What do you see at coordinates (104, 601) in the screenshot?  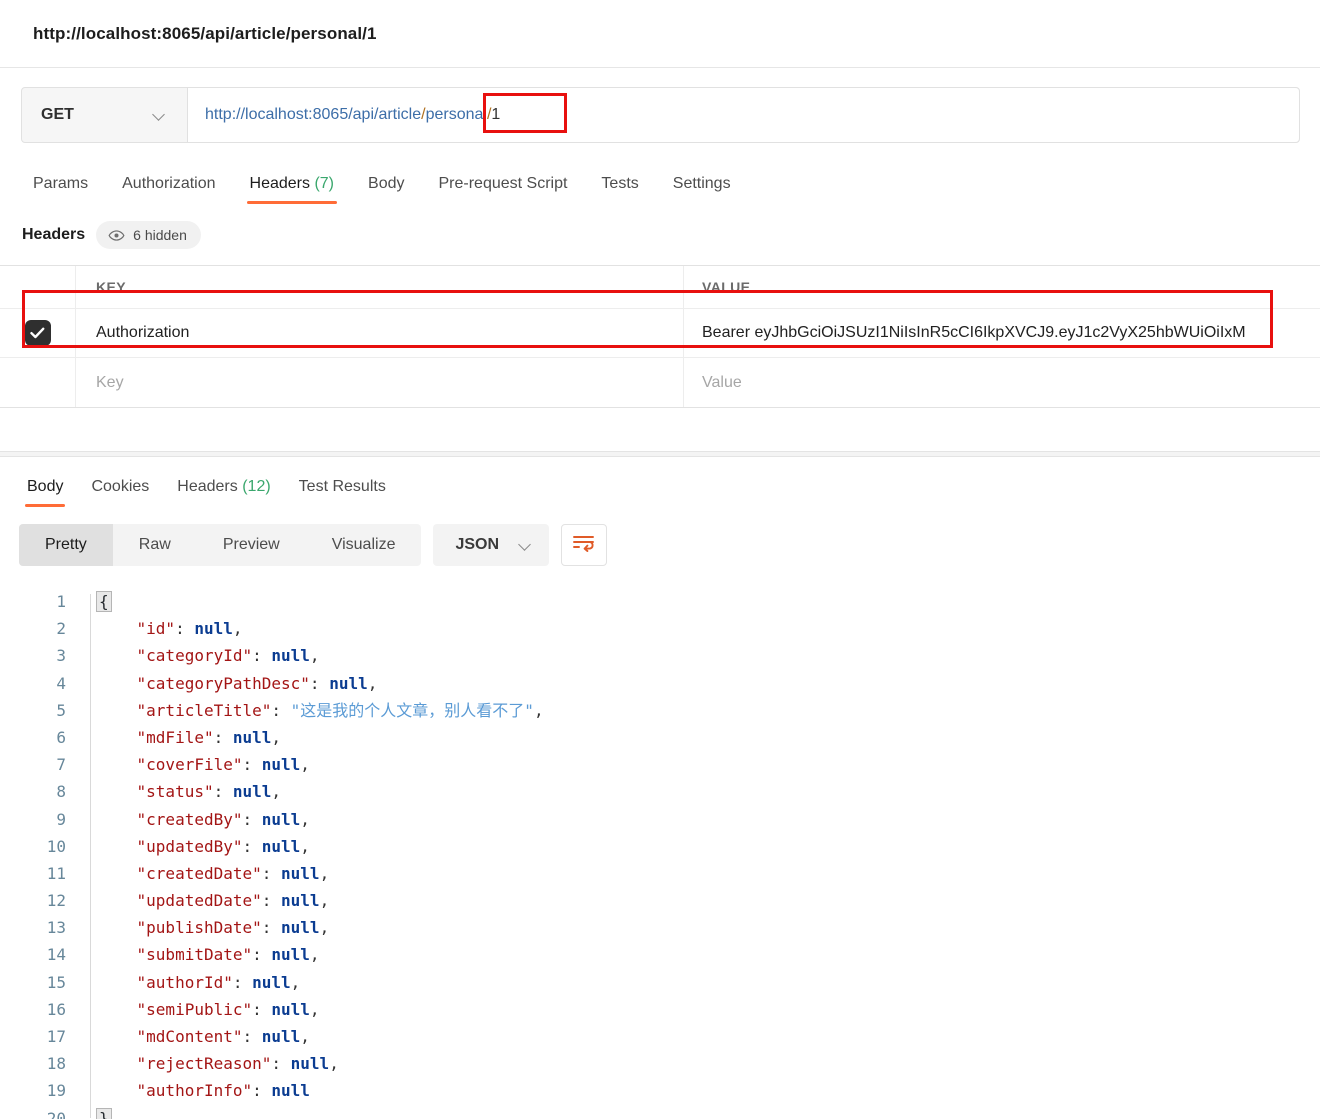 I see `brace-token: {` at bounding box center [104, 601].